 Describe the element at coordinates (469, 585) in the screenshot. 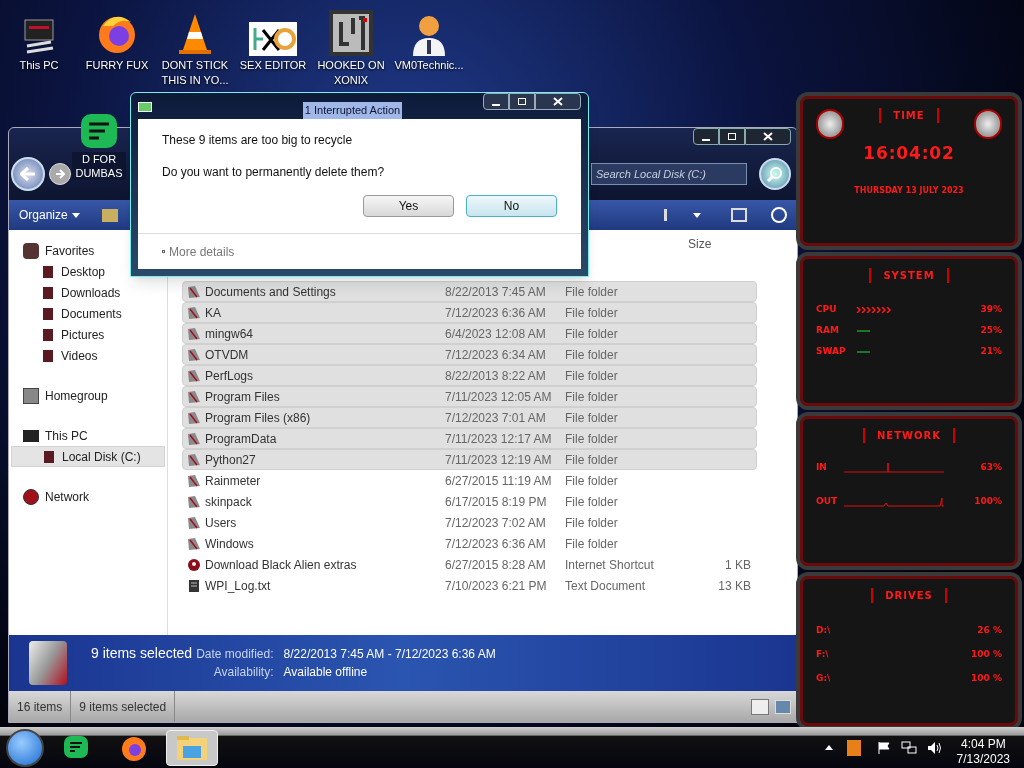

I see `file-row: WPI_Log.txt 7/10/2023 6:21 PM Text Document 13 KB` at that location.